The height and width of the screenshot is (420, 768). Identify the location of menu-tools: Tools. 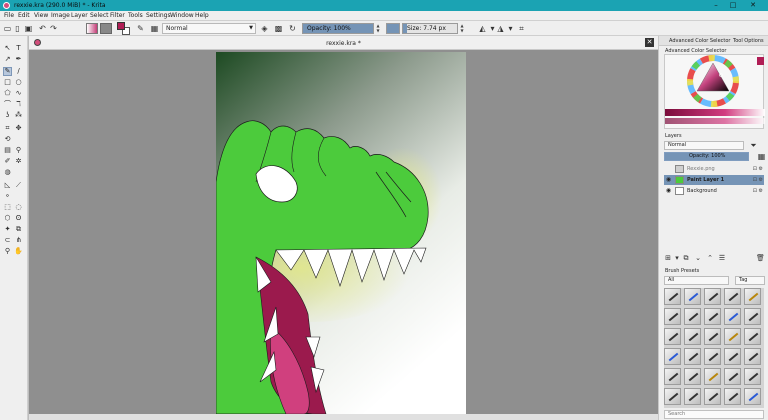
(135, 16).